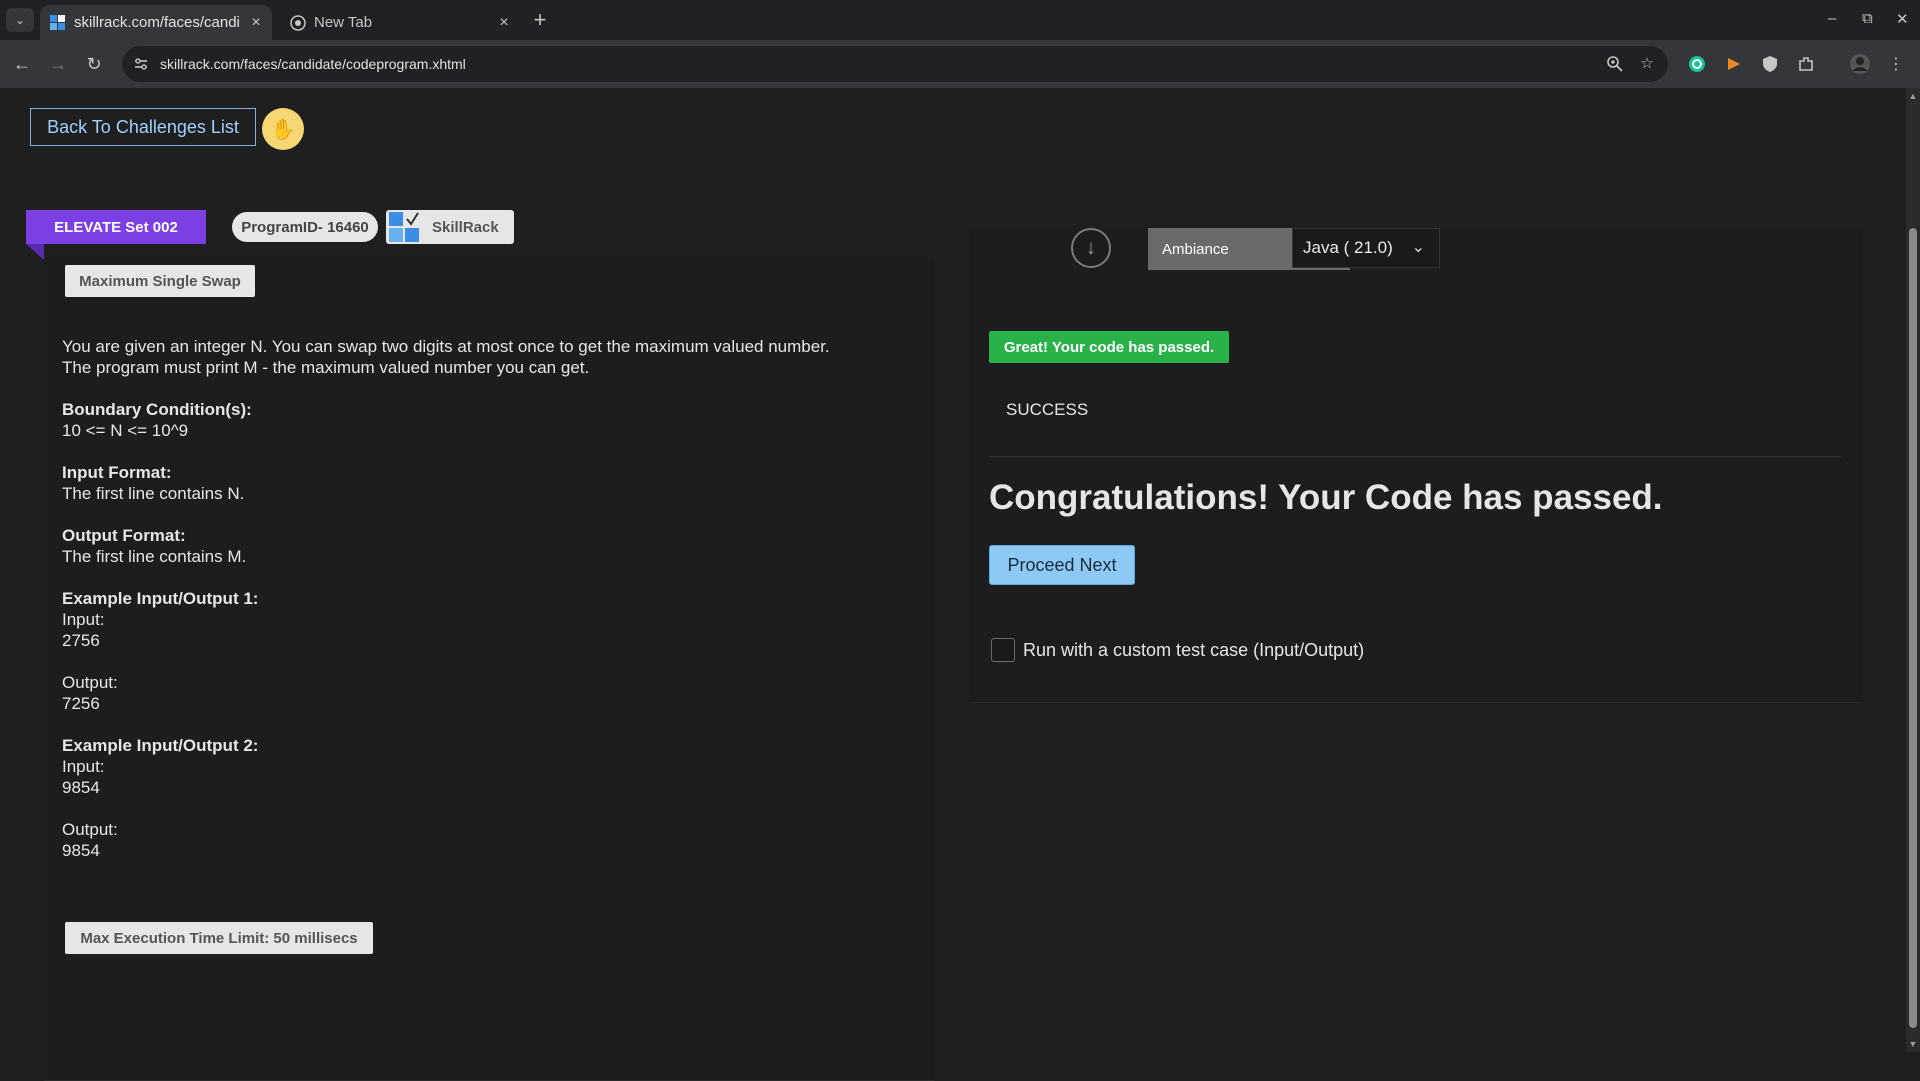 The width and height of the screenshot is (1920, 1081). I want to click on language-select: Java ( 21.0) ⌄, so click(1366, 248).